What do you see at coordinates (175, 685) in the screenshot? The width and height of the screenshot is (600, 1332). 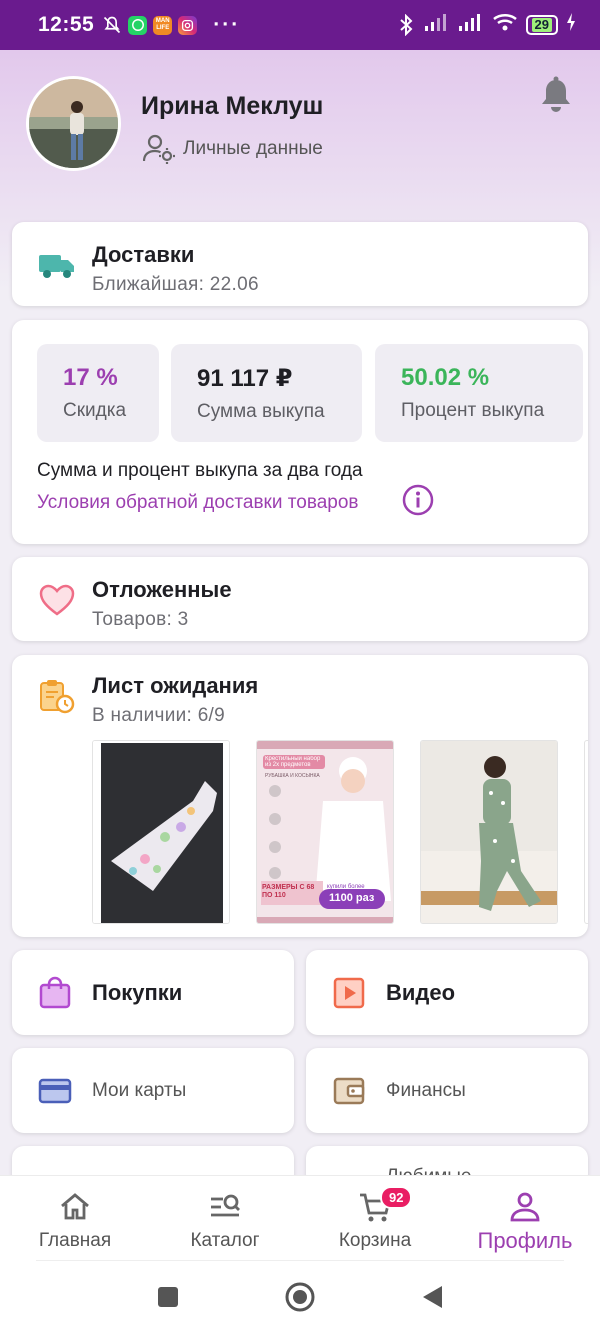 I see `waitlist-title: Лист ожидания` at bounding box center [175, 685].